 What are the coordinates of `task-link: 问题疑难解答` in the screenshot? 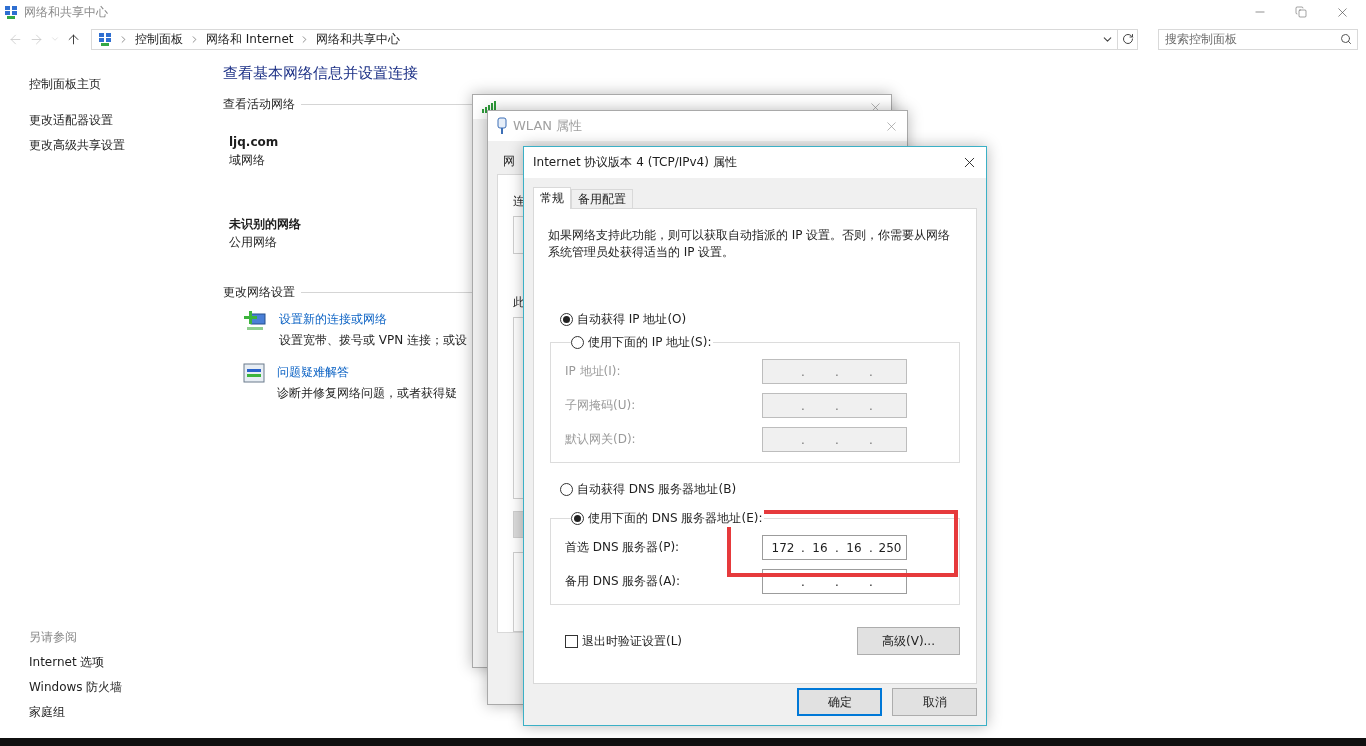 It's located at (367, 372).